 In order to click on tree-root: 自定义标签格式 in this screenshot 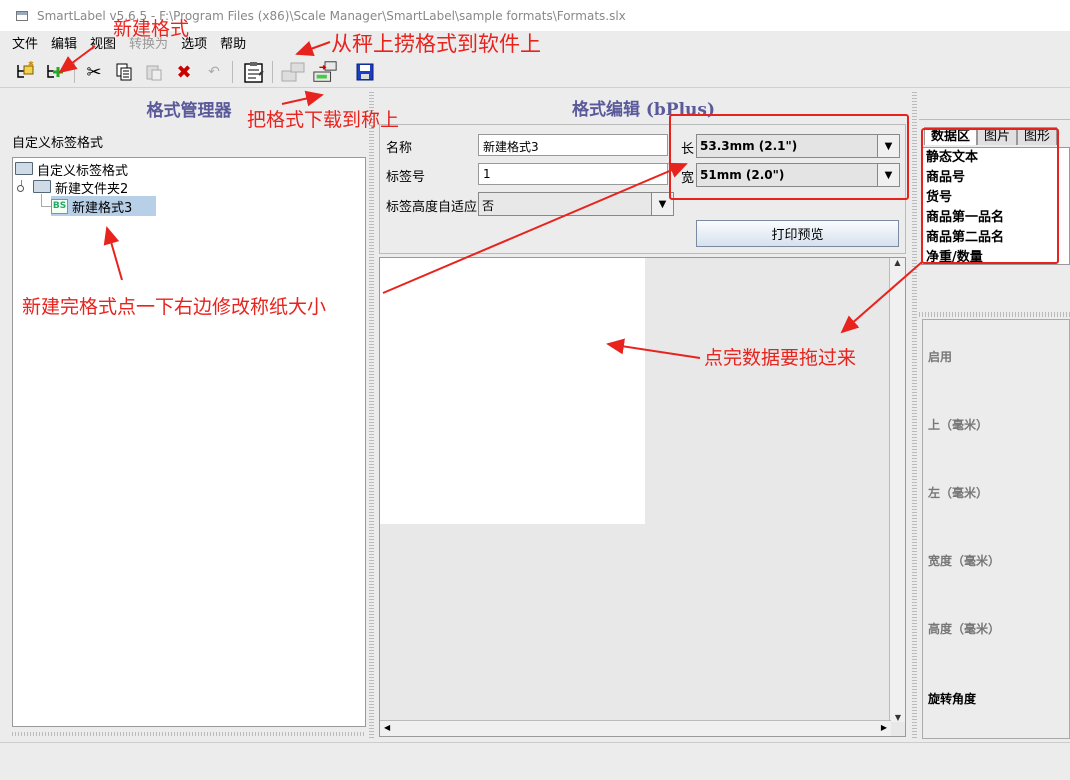, I will do `click(71, 169)`.